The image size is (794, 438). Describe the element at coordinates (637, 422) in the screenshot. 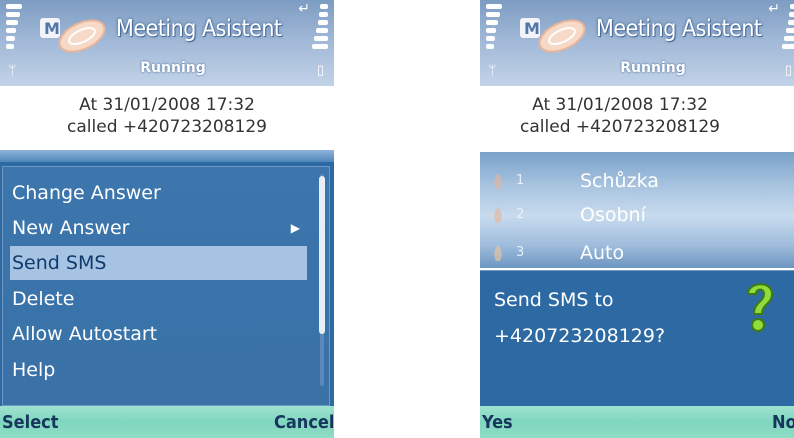

I see `softkey-bar` at that location.